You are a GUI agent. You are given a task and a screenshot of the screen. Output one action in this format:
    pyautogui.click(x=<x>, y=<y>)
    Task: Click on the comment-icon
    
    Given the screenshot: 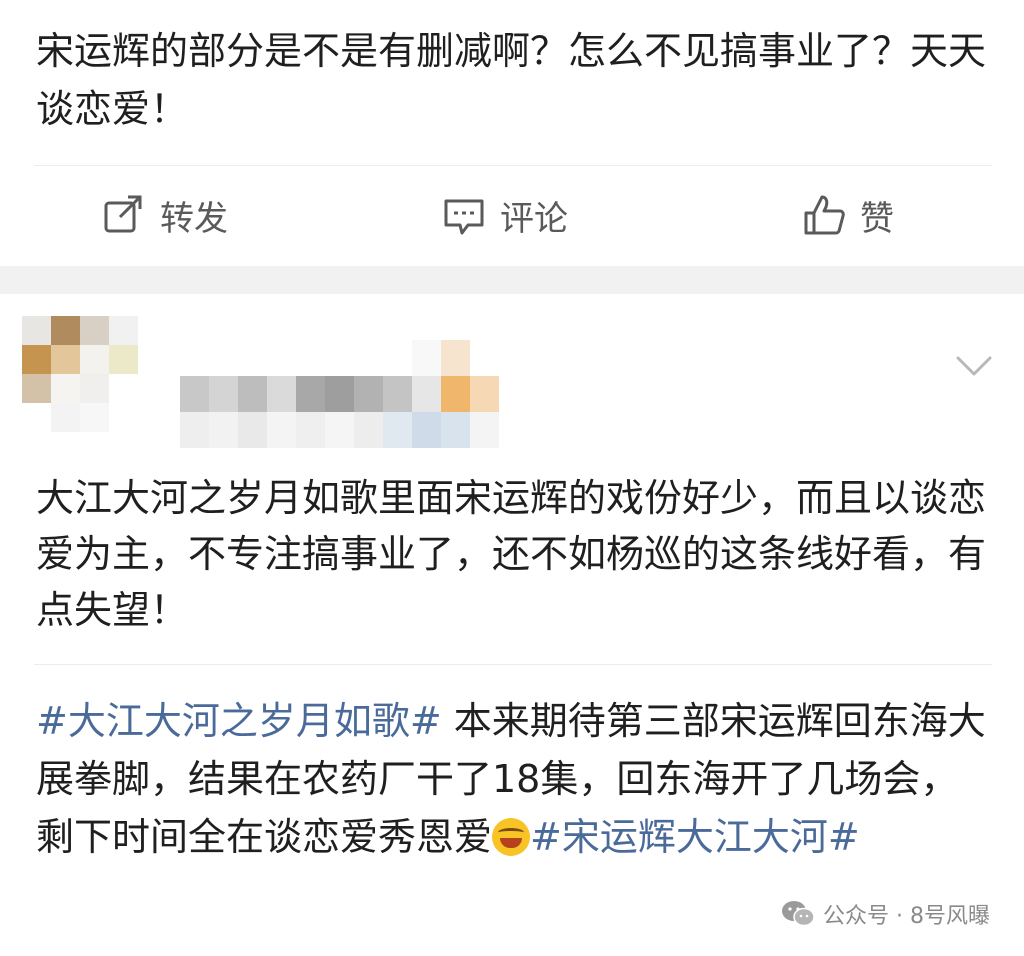 What is the action you would take?
    pyautogui.click(x=464, y=217)
    